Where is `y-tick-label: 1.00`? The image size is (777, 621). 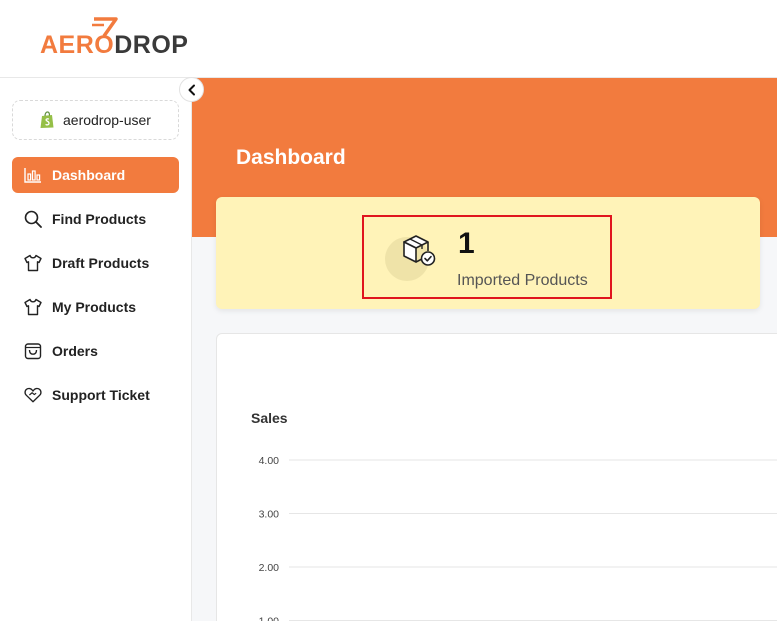 y-tick-label: 1.00 is located at coordinates (269, 618).